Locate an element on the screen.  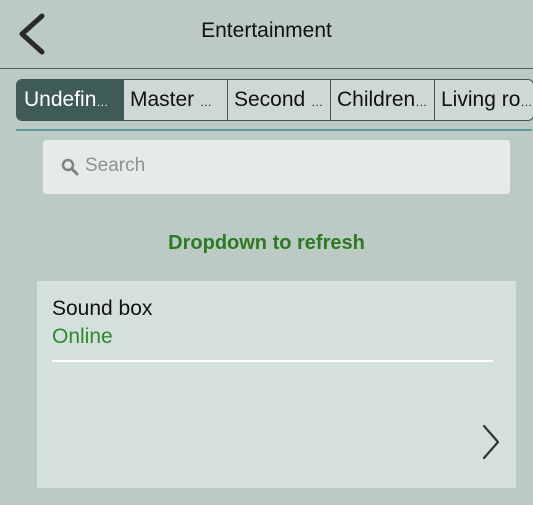
header-bar: Entertainment is located at coordinates (266, 34).